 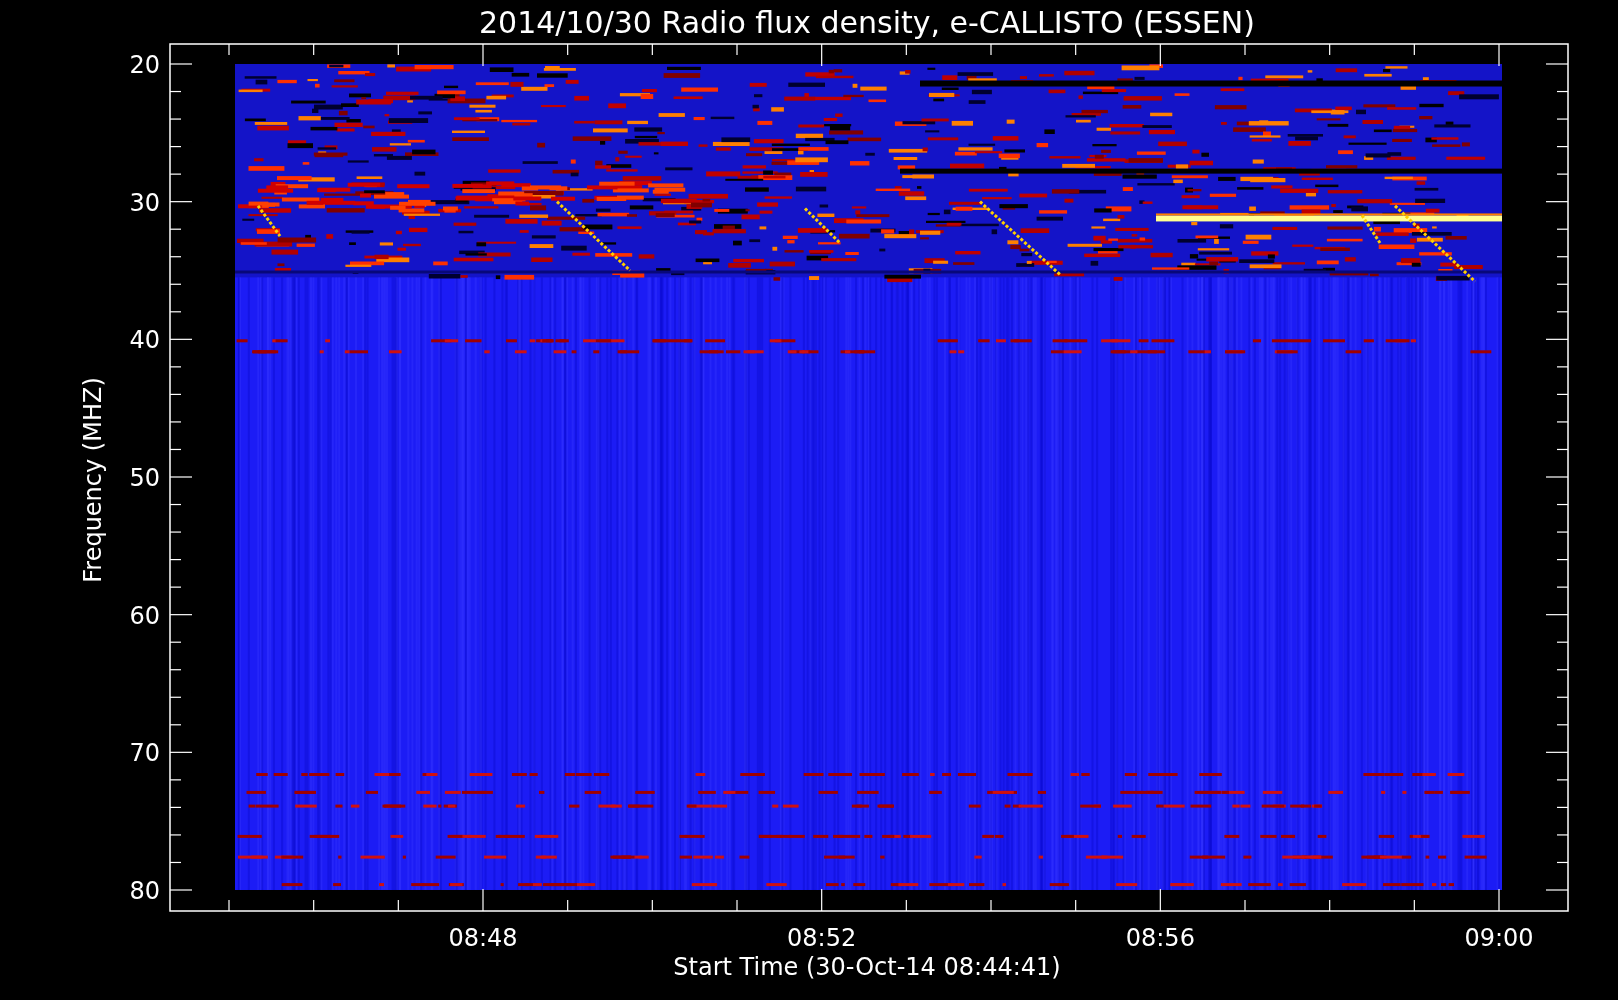 I want to click on x-tick-label: 08:52, so click(x=822, y=938).